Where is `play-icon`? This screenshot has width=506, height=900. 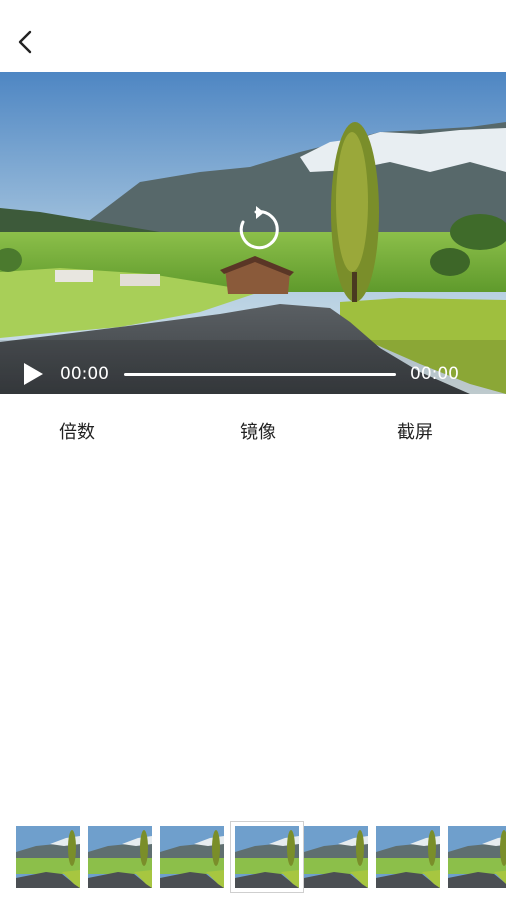 play-icon is located at coordinates (33, 374).